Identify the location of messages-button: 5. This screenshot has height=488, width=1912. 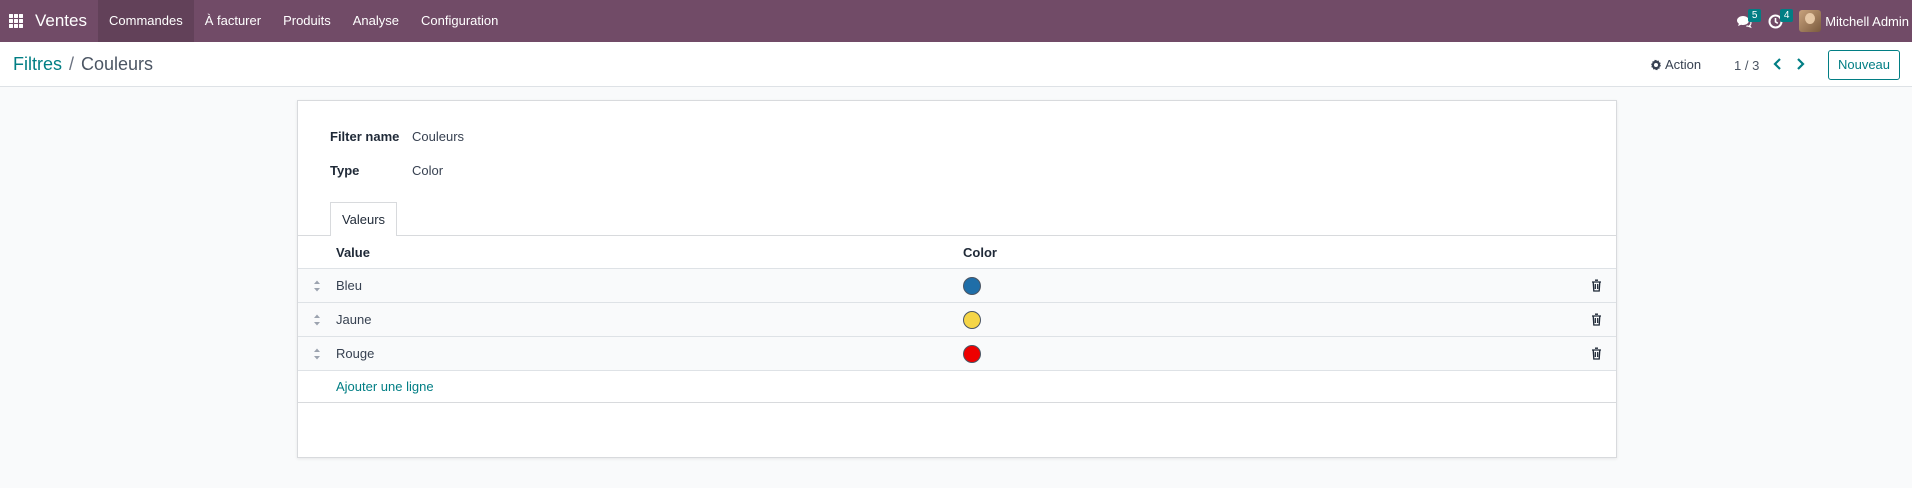
(1749, 21).